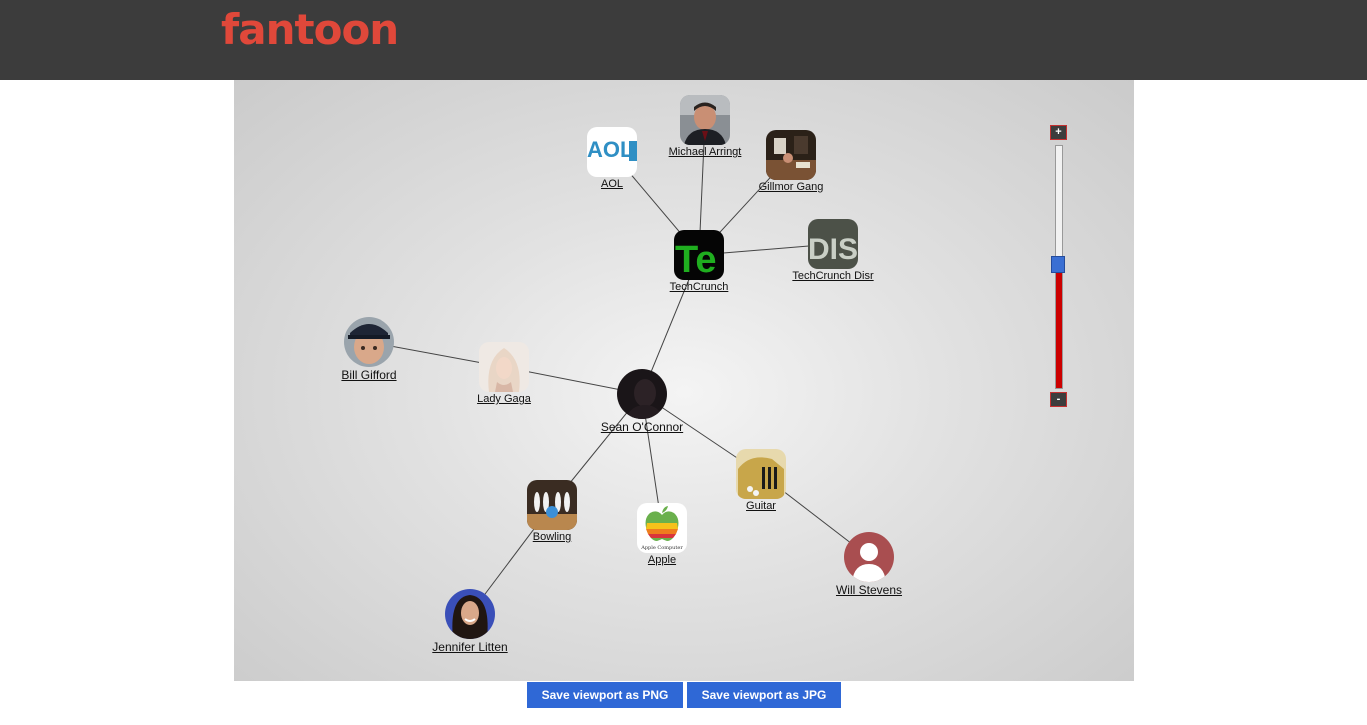 This screenshot has width=1367, height=725. Describe the element at coordinates (552, 505) in the screenshot. I see `bowling-avatar` at that location.